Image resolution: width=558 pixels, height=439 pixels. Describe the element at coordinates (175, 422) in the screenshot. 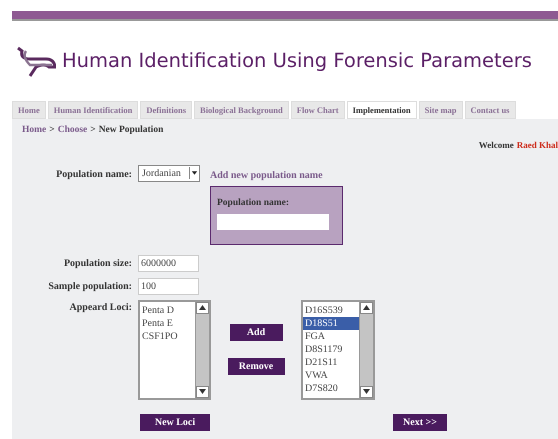

I see `new-loci-button: New Loci` at that location.